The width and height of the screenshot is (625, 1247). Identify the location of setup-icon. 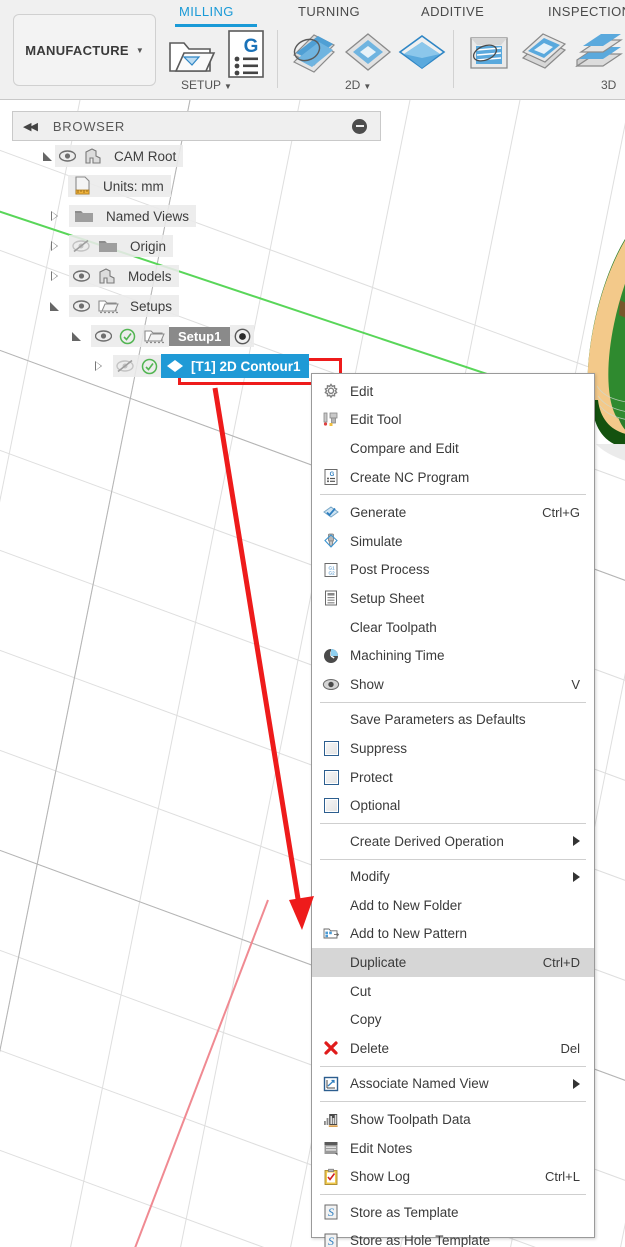
(191, 57).